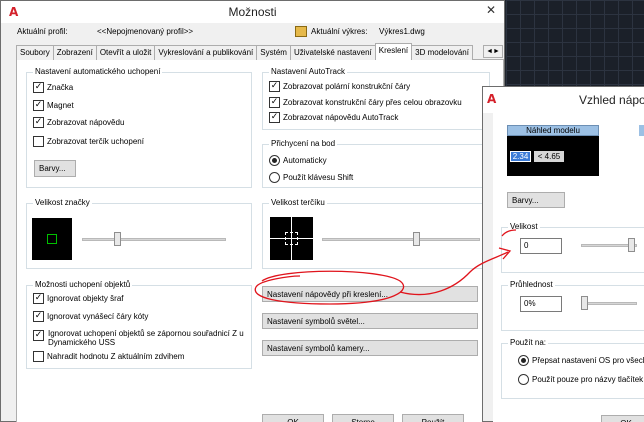 This screenshot has width=644, height=422. Describe the element at coordinates (509, 233) in the screenshot. I see `annotation-input-outline` at that location.